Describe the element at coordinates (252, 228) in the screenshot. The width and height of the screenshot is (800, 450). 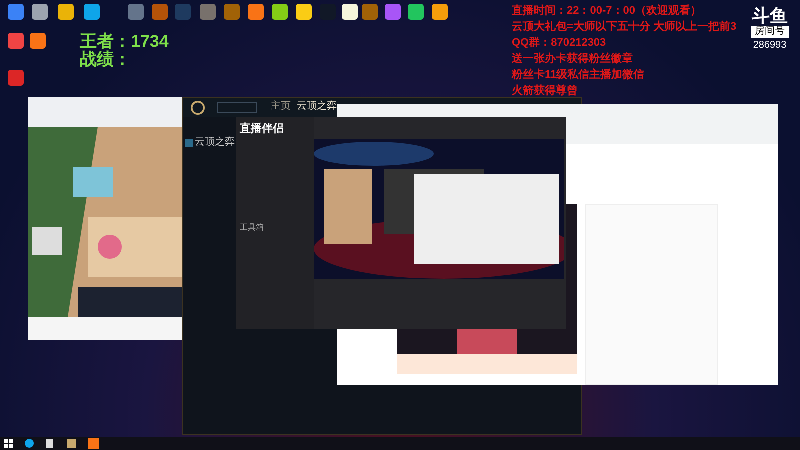
I see `toolbox-label: 工具箱` at that location.